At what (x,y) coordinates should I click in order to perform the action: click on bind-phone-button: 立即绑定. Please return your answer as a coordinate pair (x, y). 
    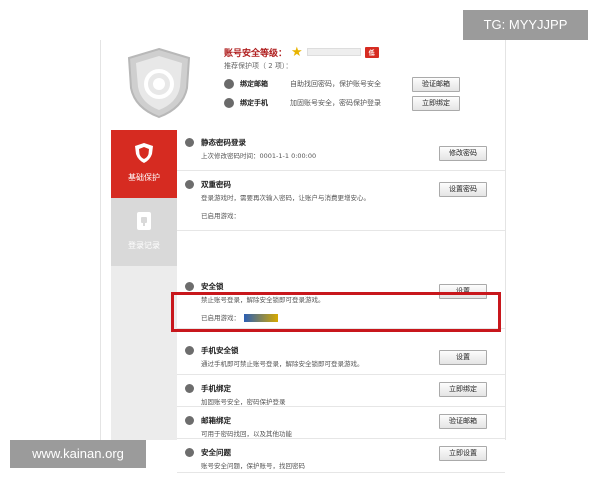
    Looking at the image, I should click on (436, 103).